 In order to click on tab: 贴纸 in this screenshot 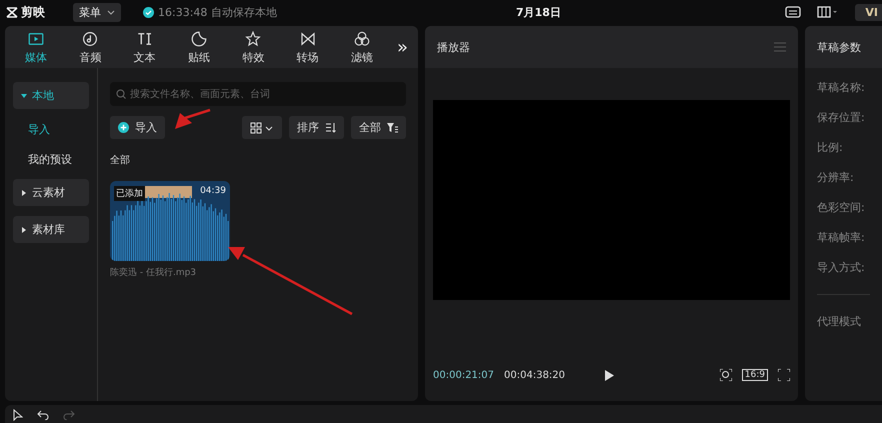, I will do `click(199, 47)`.